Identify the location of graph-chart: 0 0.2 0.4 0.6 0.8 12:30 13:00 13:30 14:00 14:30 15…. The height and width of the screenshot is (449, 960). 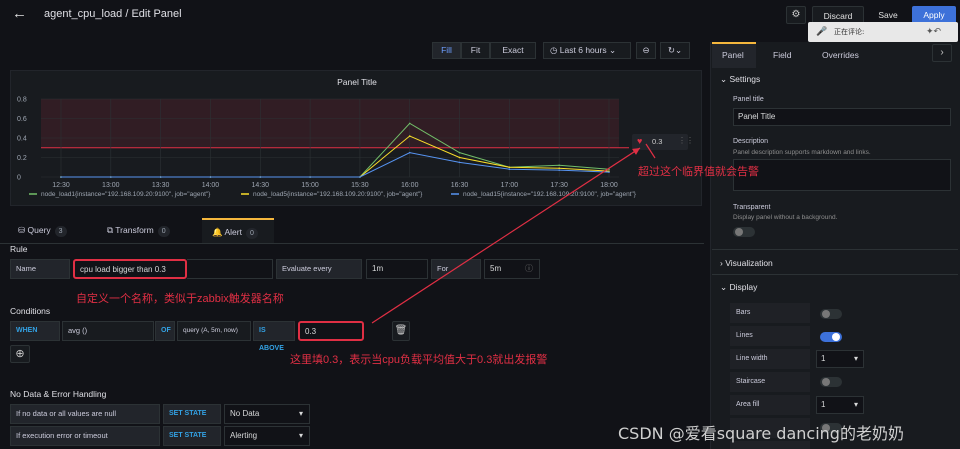
(327, 148).